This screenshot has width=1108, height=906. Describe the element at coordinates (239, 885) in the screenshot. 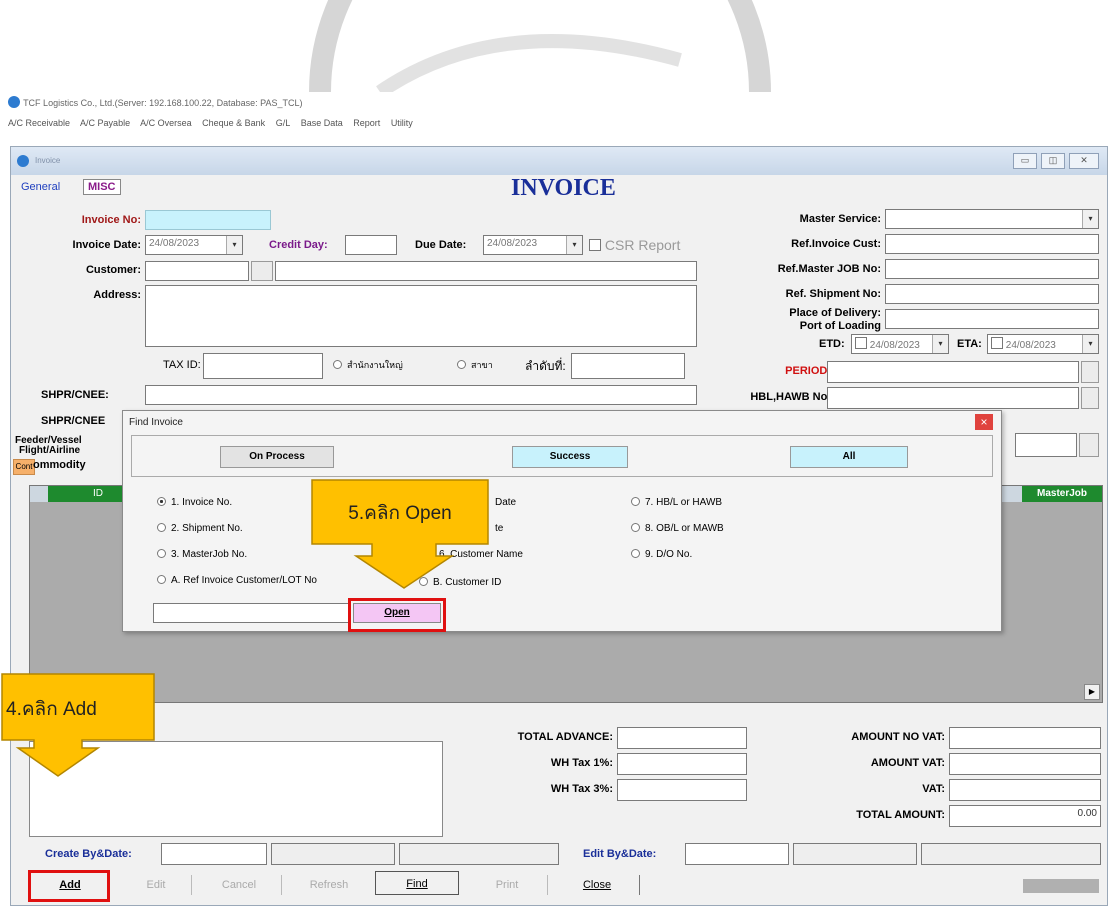

I see `cancel-button: Cancel` at that location.